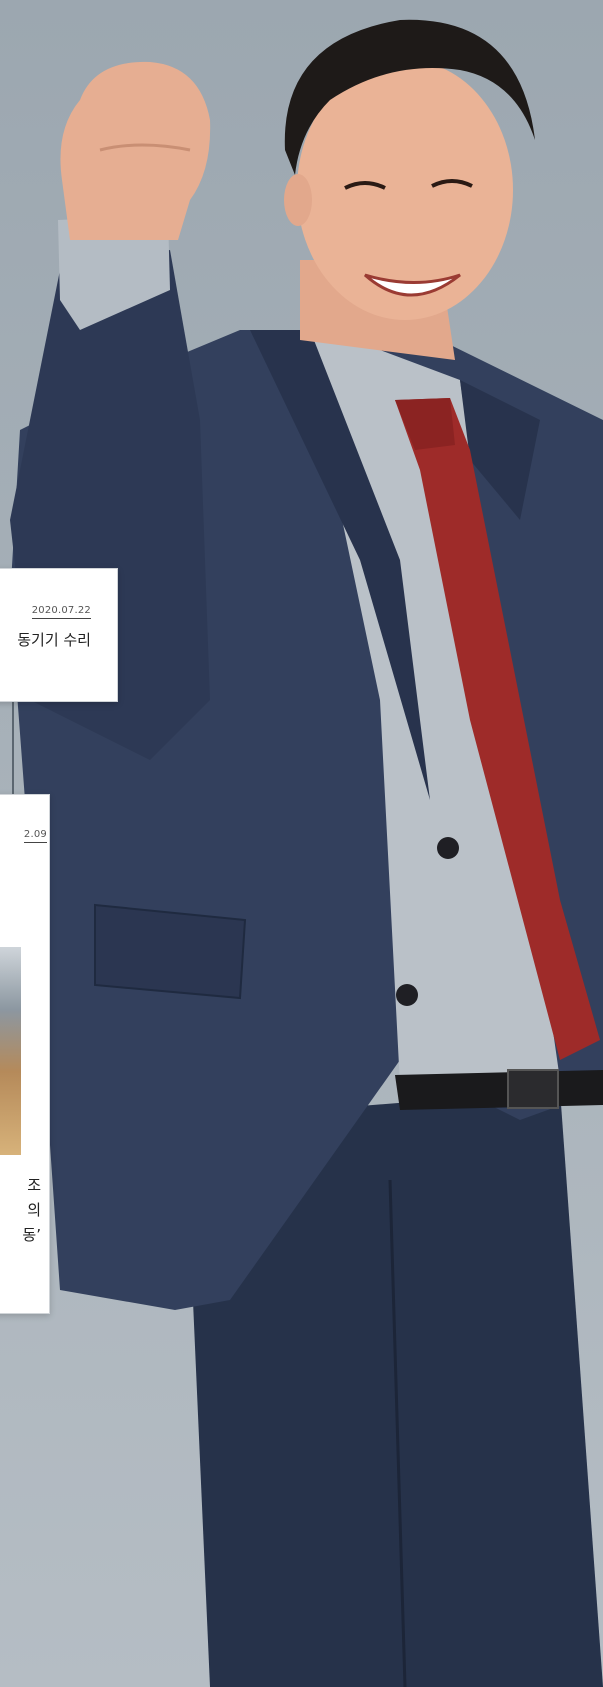 The height and width of the screenshot is (1687, 603). What do you see at coordinates (499, 1090) in the screenshot?
I see `belt` at bounding box center [499, 1090].